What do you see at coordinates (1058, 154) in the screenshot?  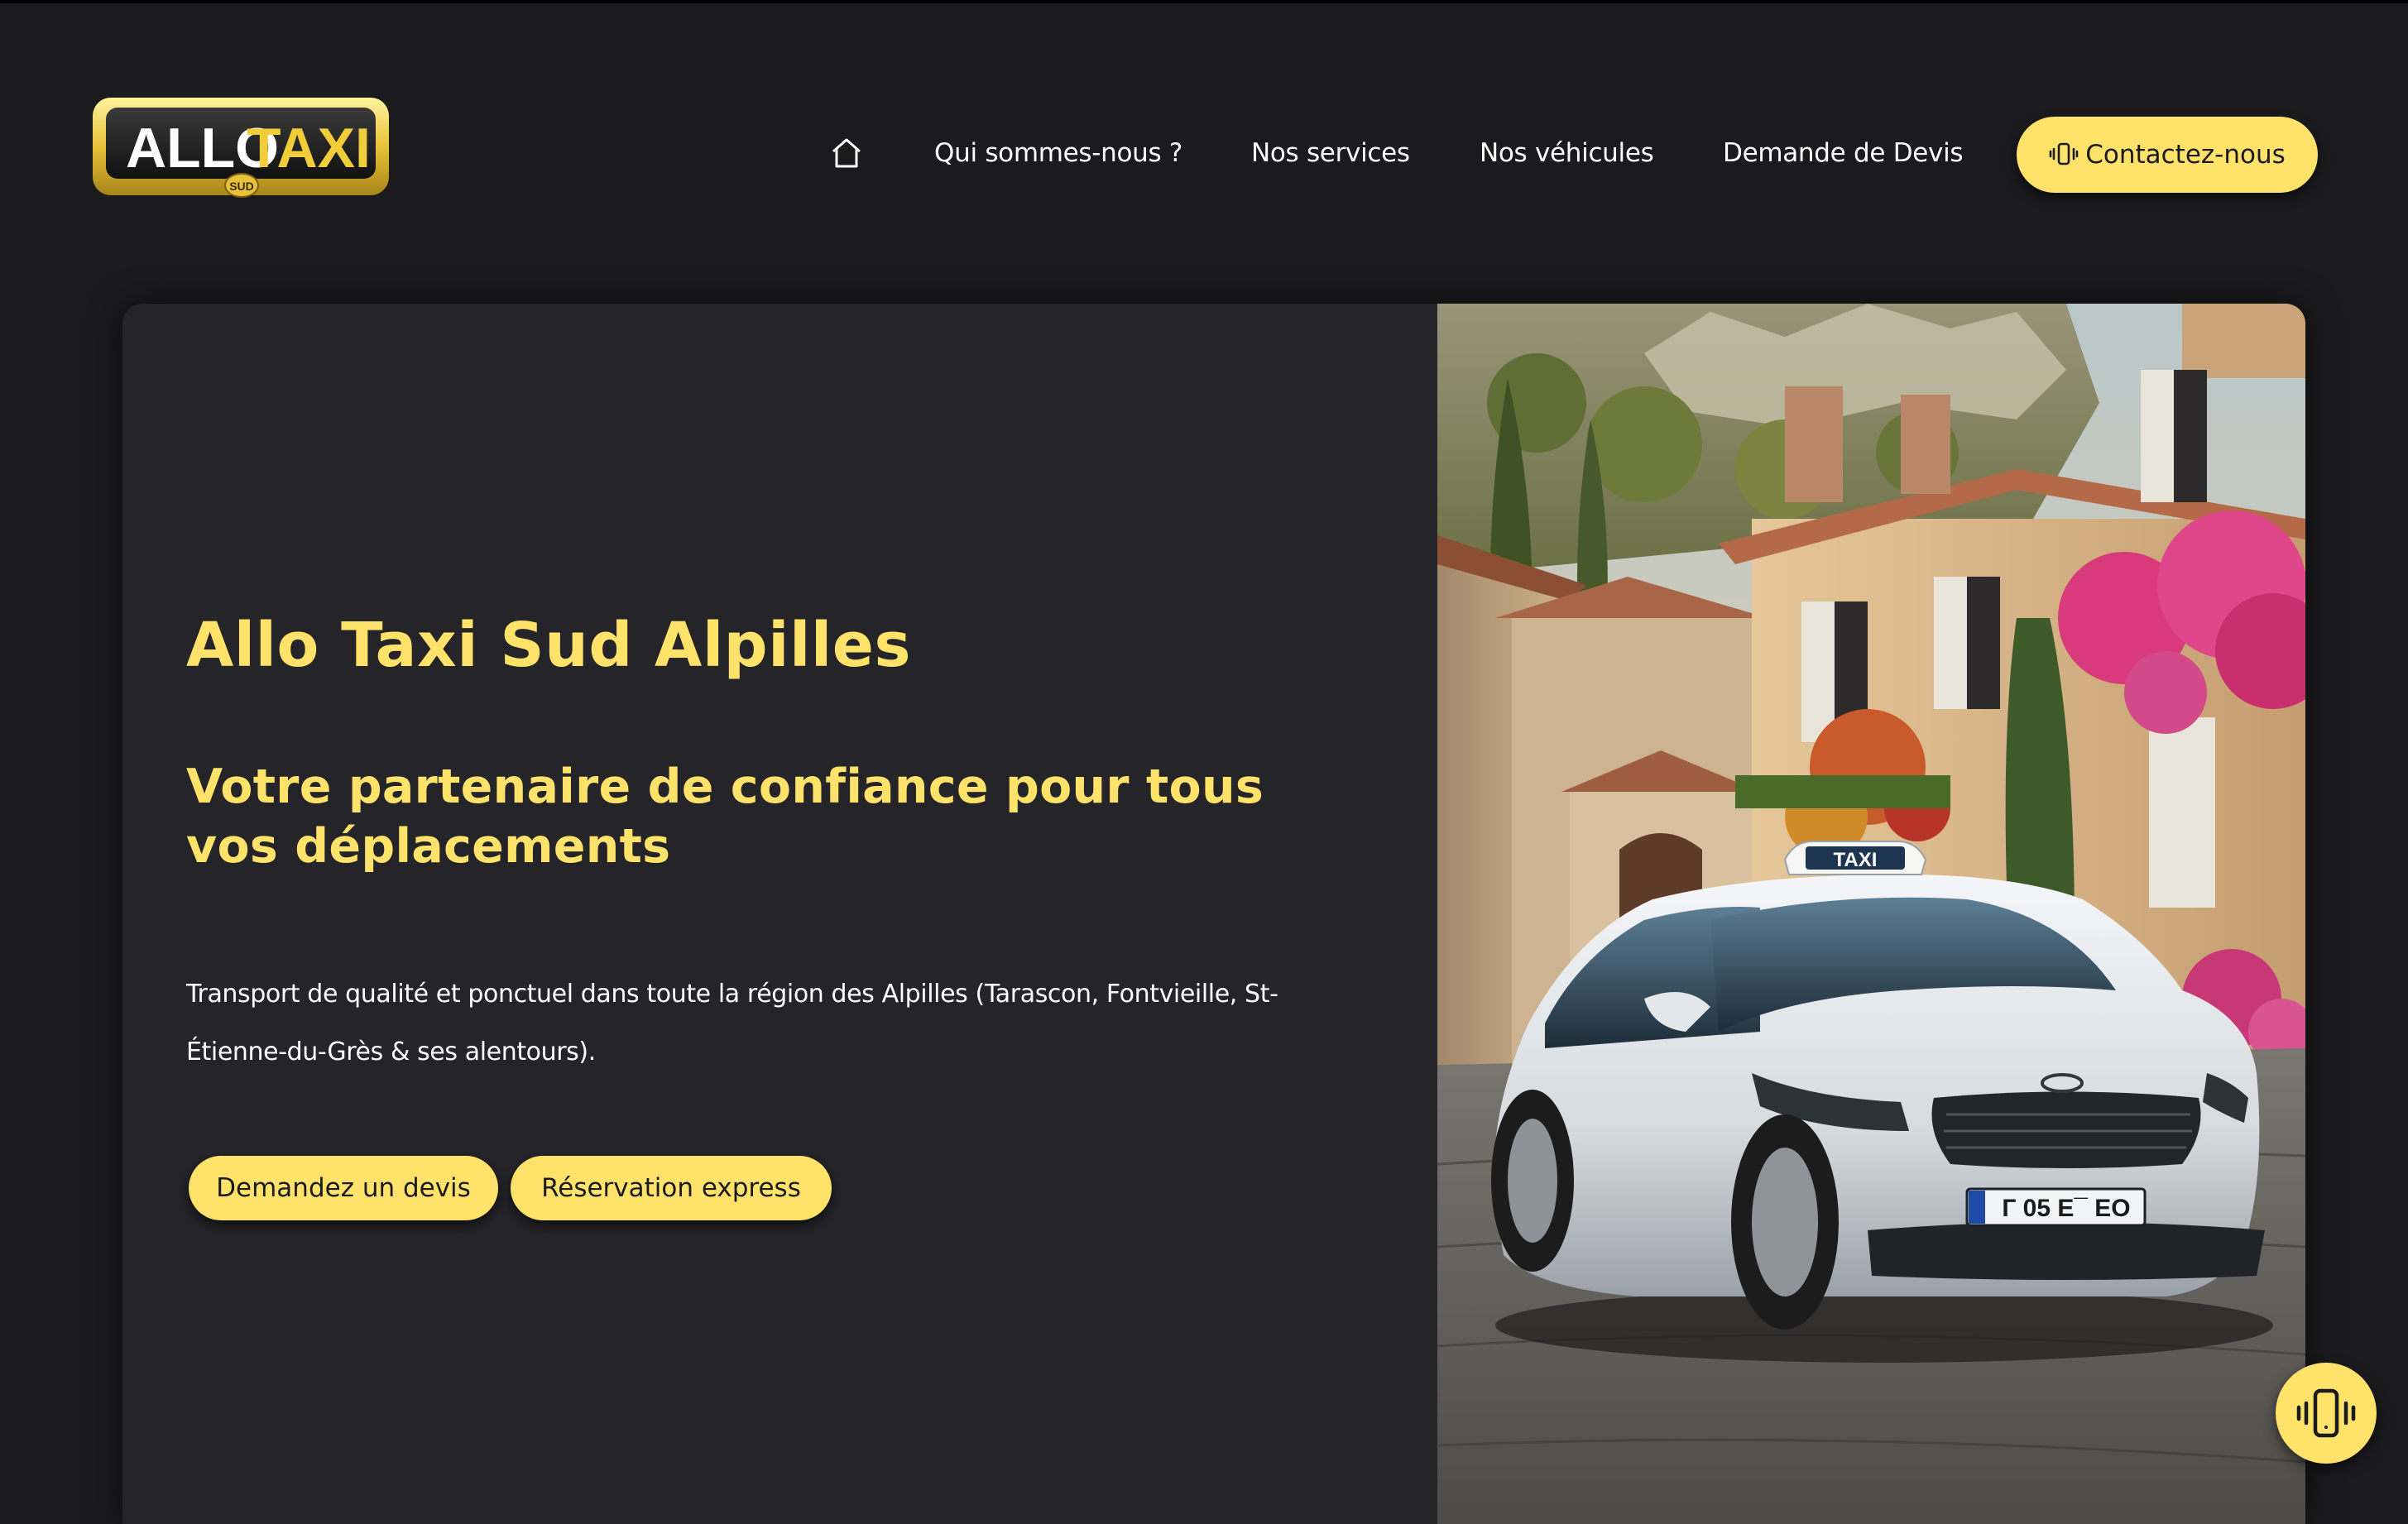 I see `nav-link-qui-sommes-nous: Qui sommes-nous ?` at bounding box center [1058, 154].